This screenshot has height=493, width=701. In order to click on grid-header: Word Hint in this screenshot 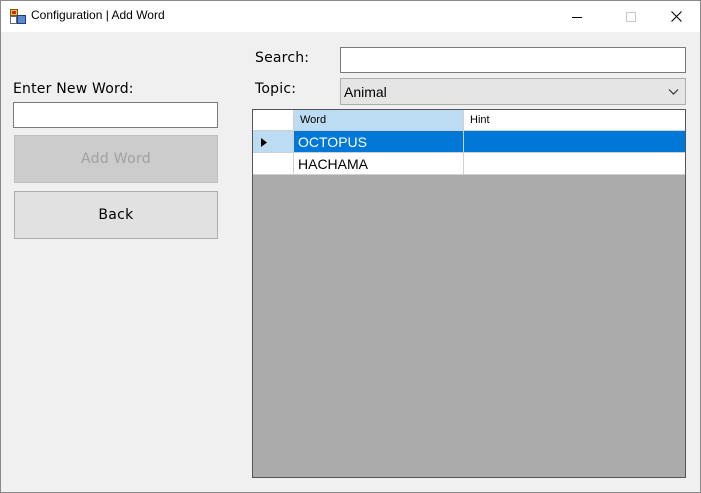, I will do `click(469, 120)`.